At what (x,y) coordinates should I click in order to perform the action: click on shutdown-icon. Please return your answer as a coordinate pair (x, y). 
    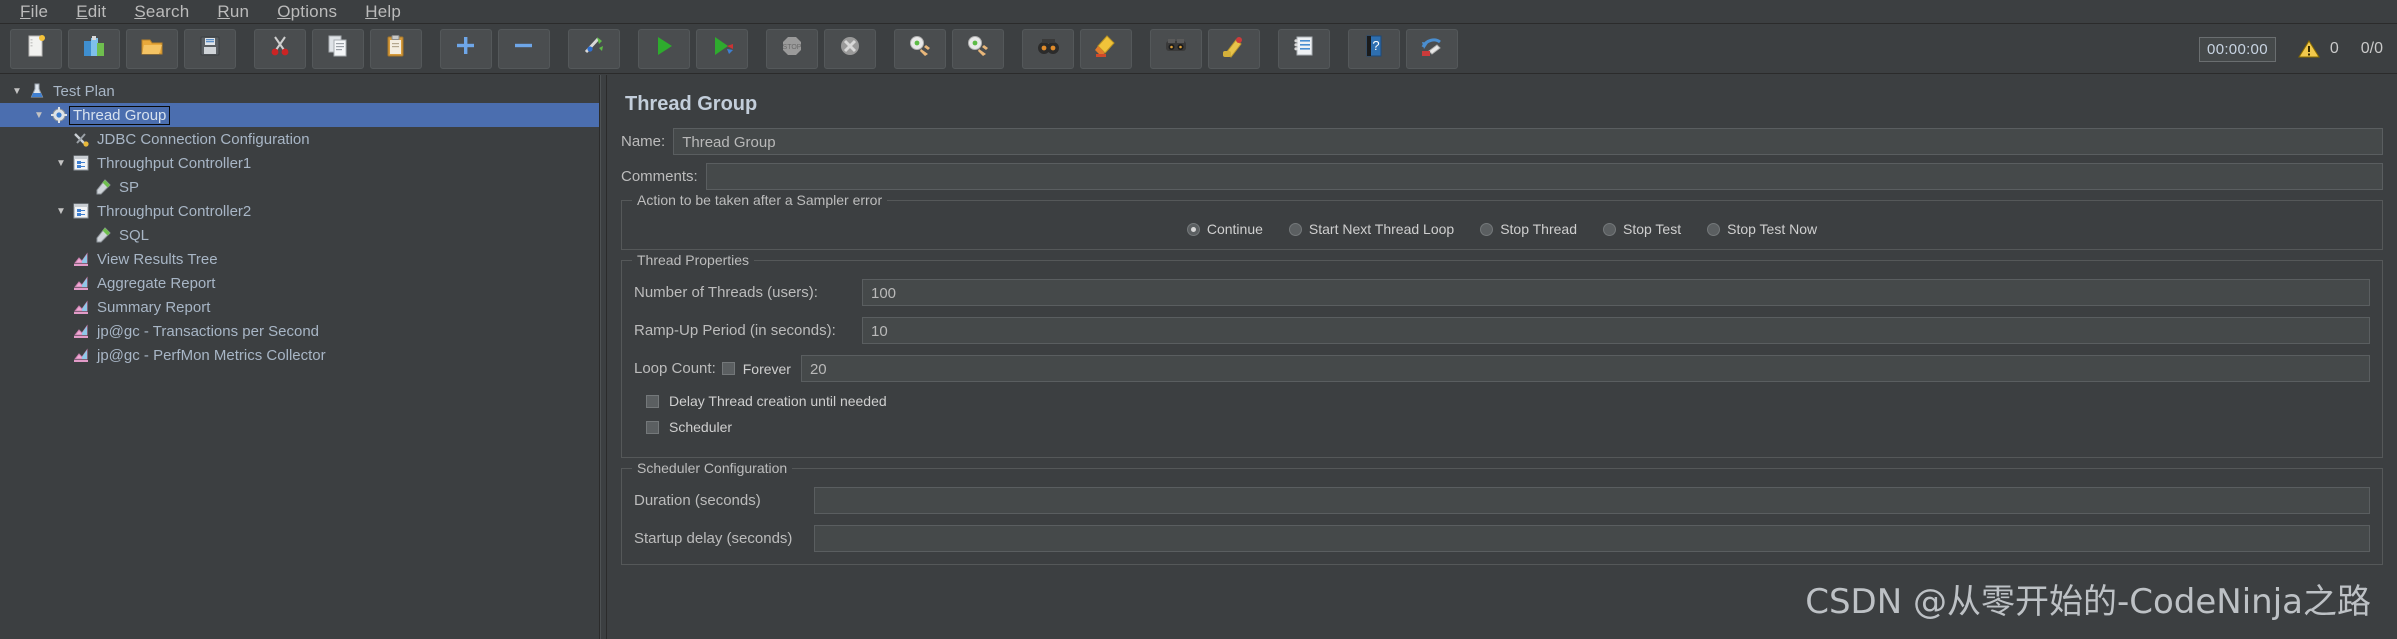
    Looking at the image, I should click on (850, 48).